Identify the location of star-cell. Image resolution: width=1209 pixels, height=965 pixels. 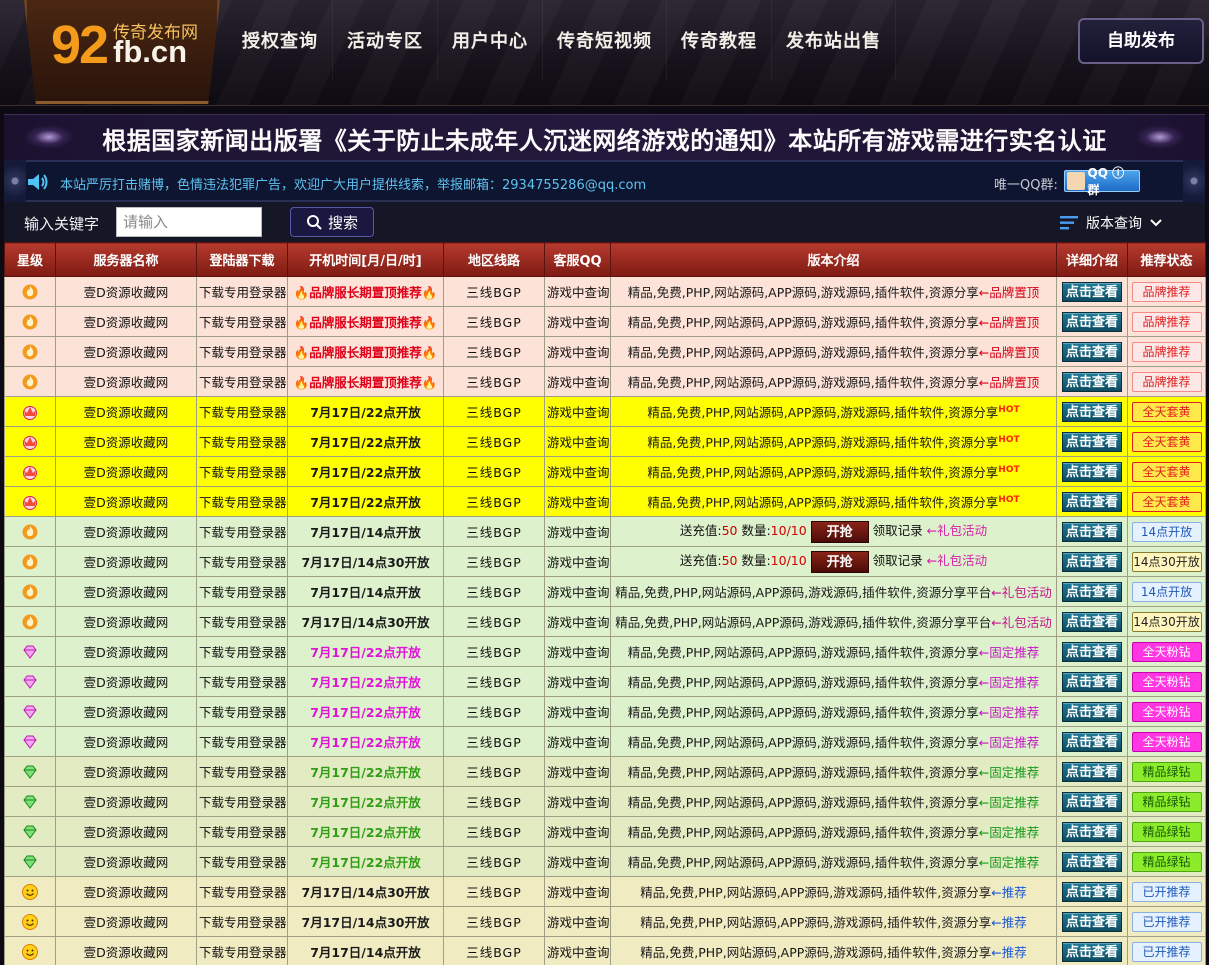
(30, 891).